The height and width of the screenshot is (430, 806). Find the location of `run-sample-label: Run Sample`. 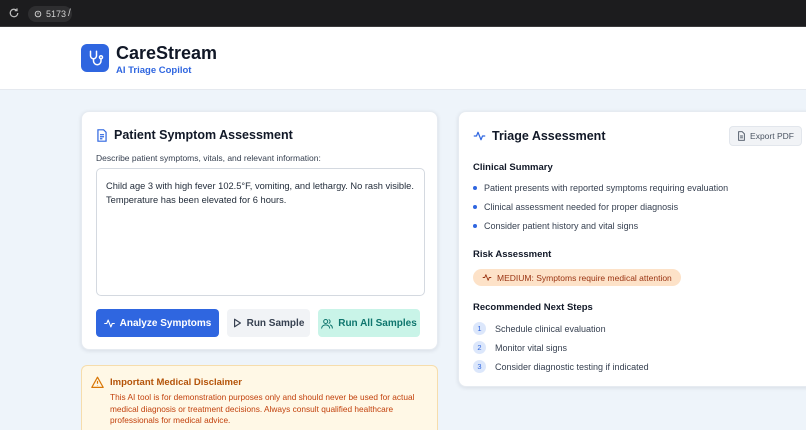

run-sample-label: Run Sample is located at coordinates (275, 323).